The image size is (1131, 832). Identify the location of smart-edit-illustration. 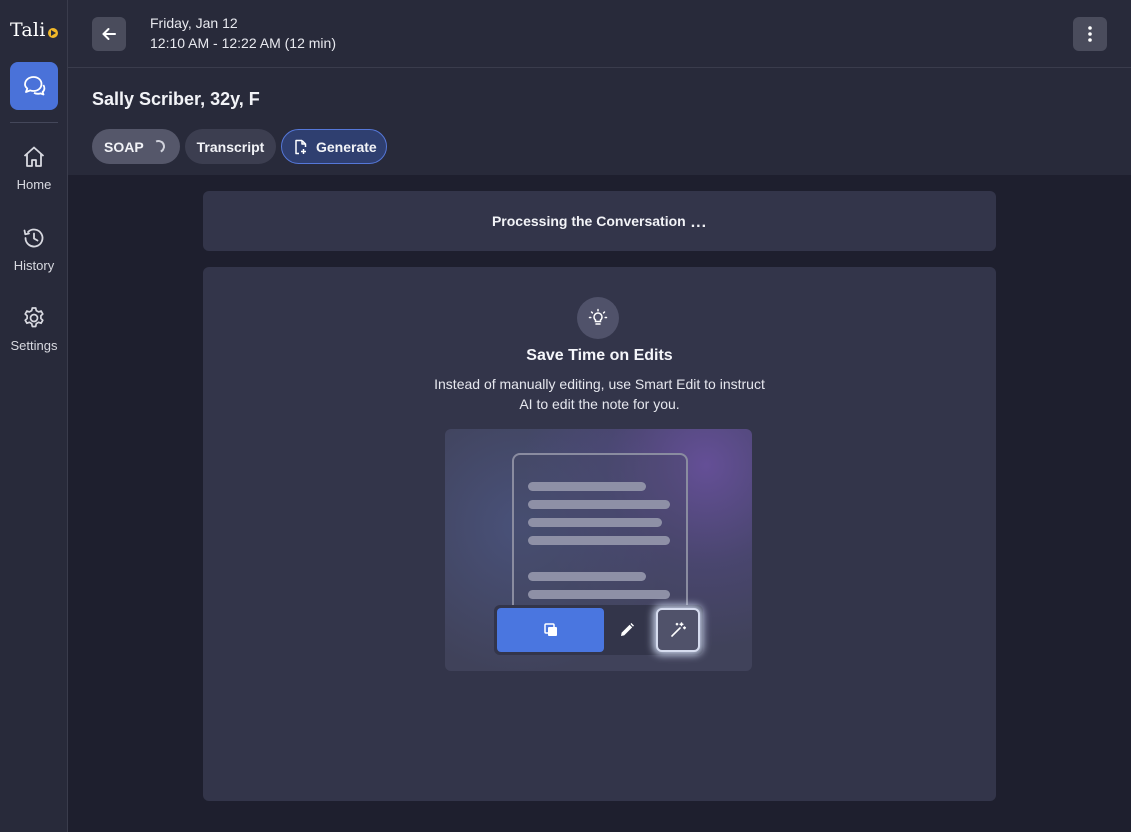
(598, 550).